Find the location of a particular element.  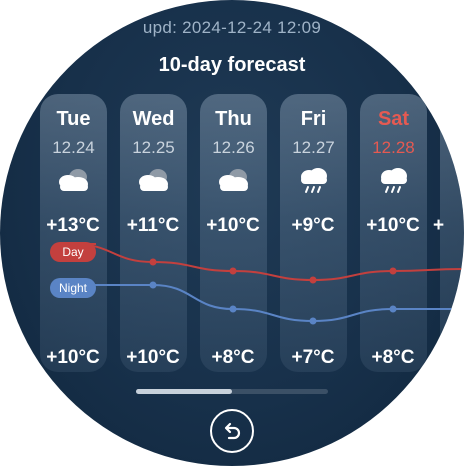

day-legend-badge: Day is located at coordinates (73, 252).